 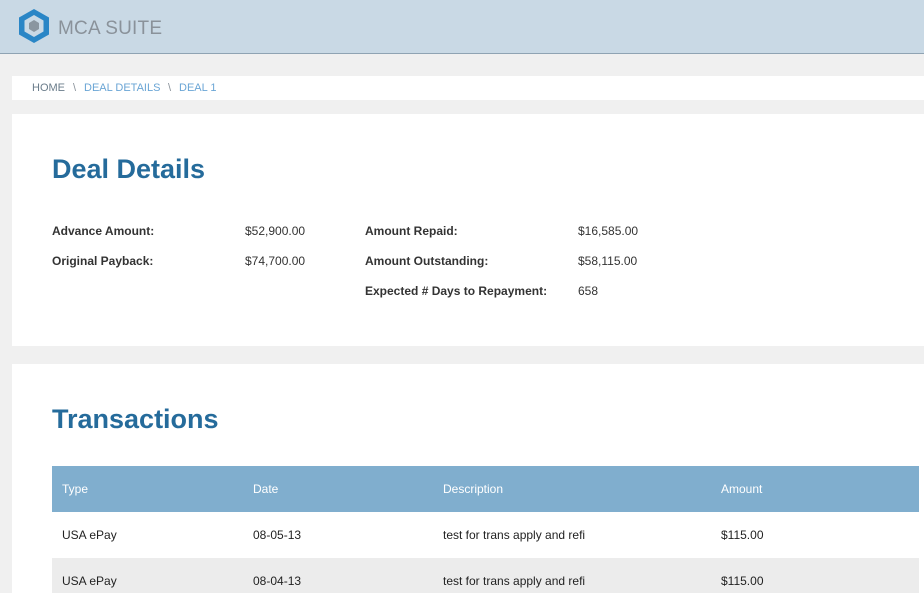 I want to click on column-header-type: Type, so click(x=147, y=489).